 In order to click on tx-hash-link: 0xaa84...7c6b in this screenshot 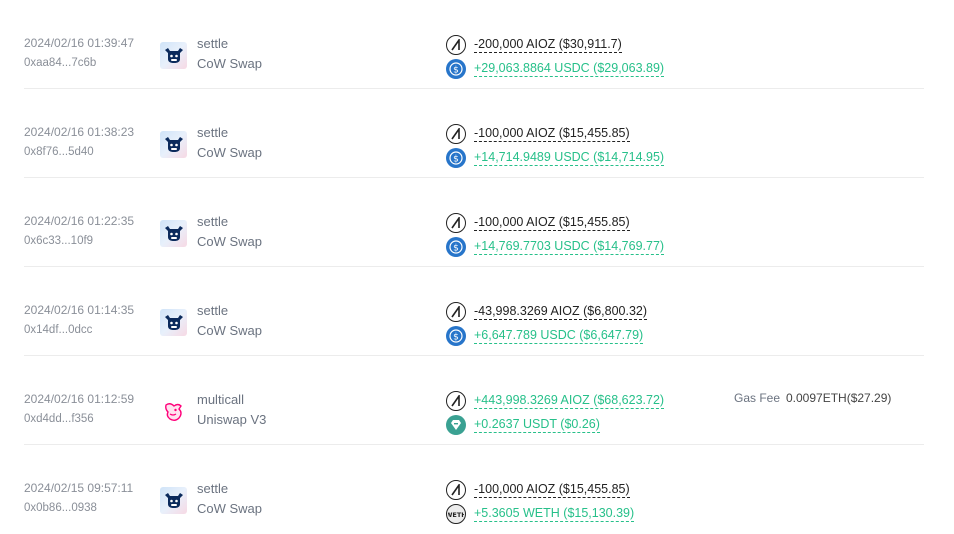, I will do `click(60, 63)`.